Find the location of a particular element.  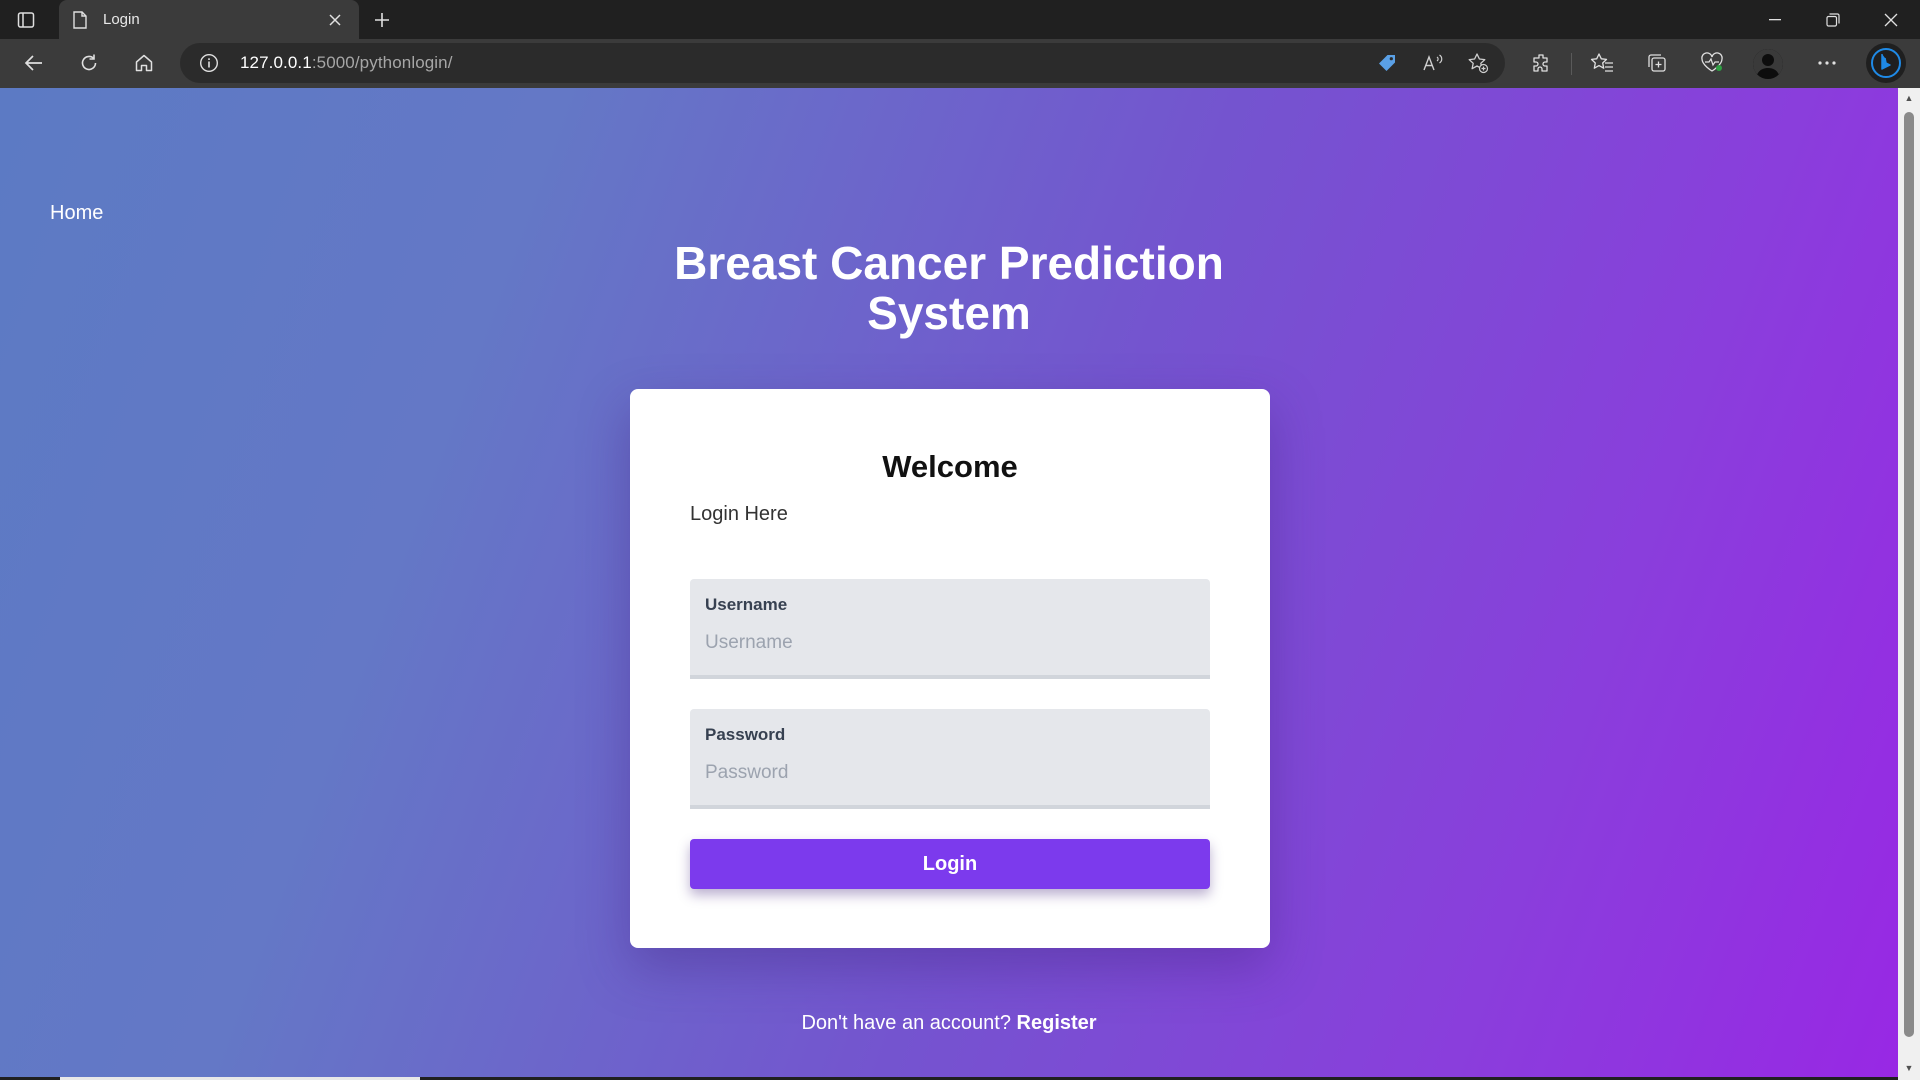

username-input is located at coordinates (950, 643).